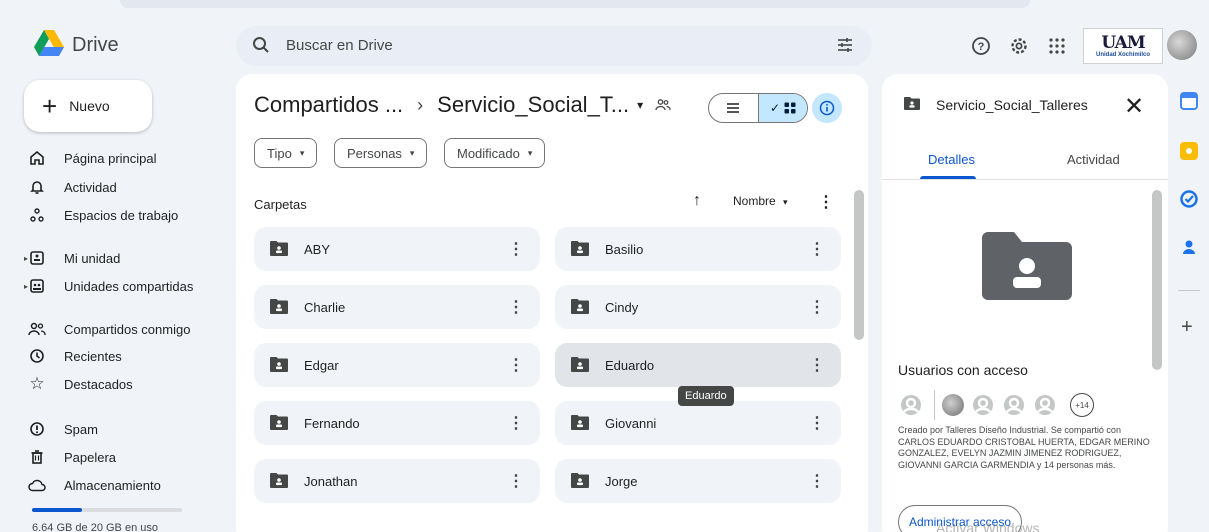  Describe the element at coordinates (1187, 327) in the screenshot. I see `add-addon-plus-icon: +` at that location.